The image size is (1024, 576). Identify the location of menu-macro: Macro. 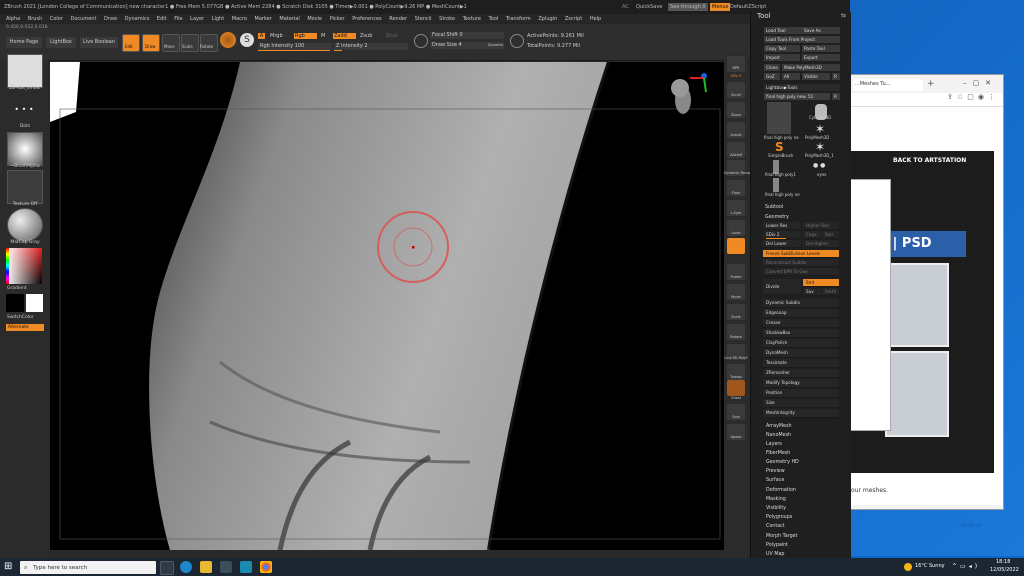
(239, 19).